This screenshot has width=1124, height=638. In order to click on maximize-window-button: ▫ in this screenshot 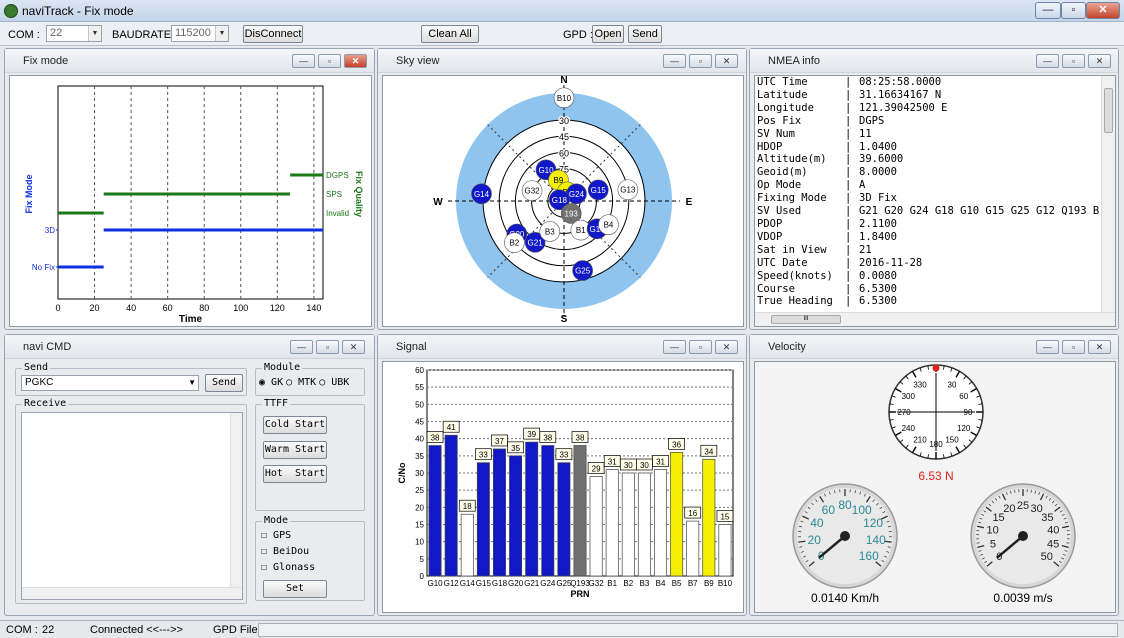, I will do `click(1073, 10)`.